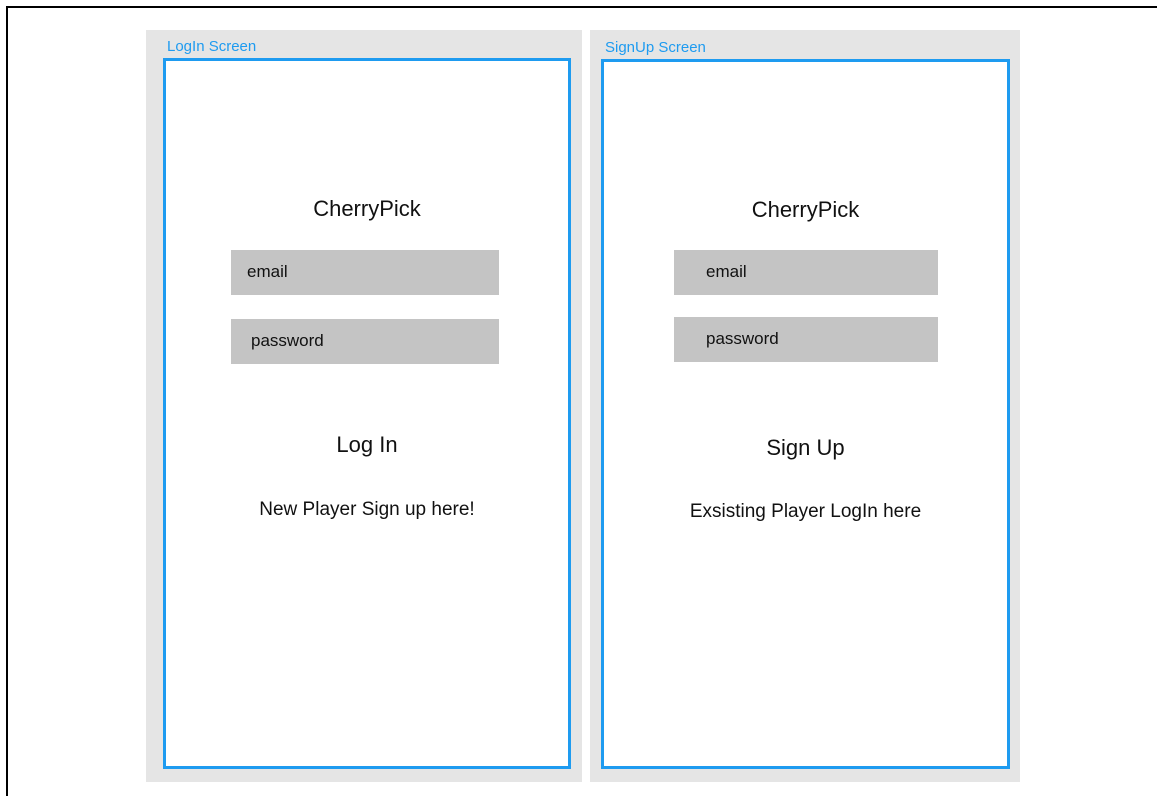 The height and width of the screenshot is (796, 1157). What do you see at coordinates (367, 445) in the screenshot?
I see `login-button: Log In` at bounding box center [367, 445].